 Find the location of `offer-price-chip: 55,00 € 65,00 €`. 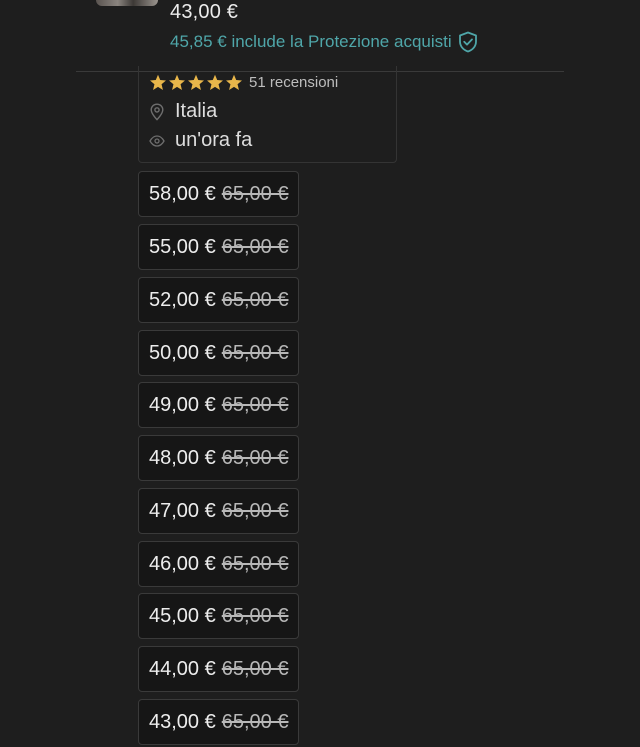

offer-price-chip: 55,00 € 65,00 € is located at coordinates (219, 247).